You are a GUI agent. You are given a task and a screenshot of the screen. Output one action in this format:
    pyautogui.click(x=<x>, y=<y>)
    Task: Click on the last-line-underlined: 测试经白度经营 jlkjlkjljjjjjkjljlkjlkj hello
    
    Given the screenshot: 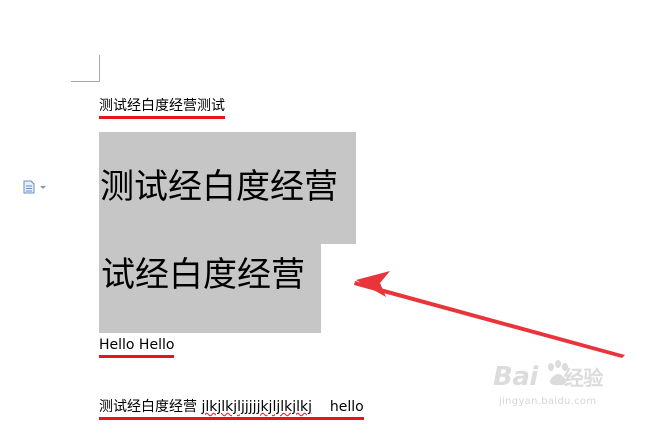 What is the action you would take?
    pyautogui.click(x=231, y=409)
    